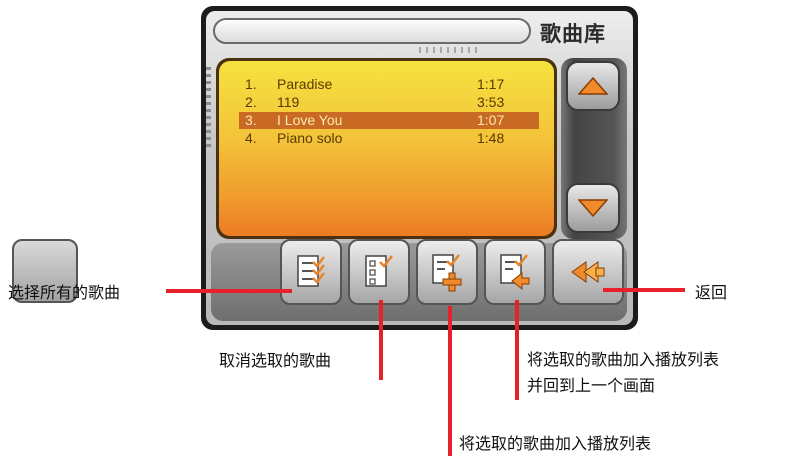 The image size is (789, 456). I want to click on title-bar-pill, so click(372, 31).